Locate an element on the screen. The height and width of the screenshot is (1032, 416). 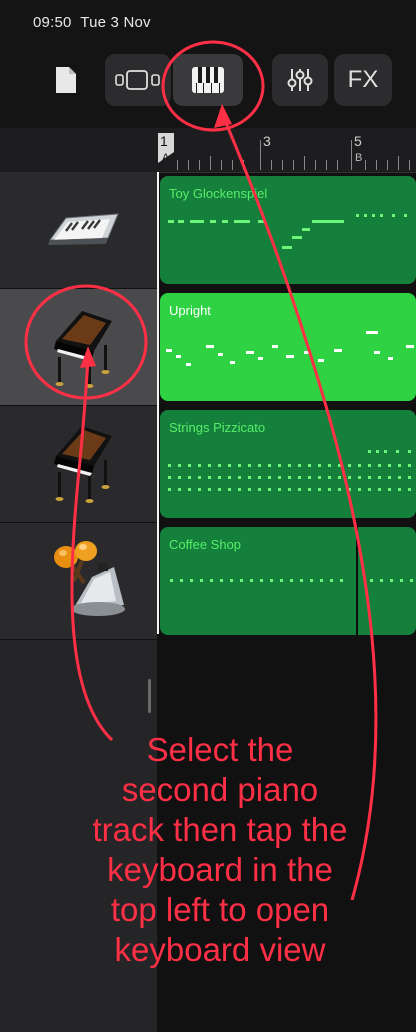
annotation-line: Select the is located at coordinates (220, 749).